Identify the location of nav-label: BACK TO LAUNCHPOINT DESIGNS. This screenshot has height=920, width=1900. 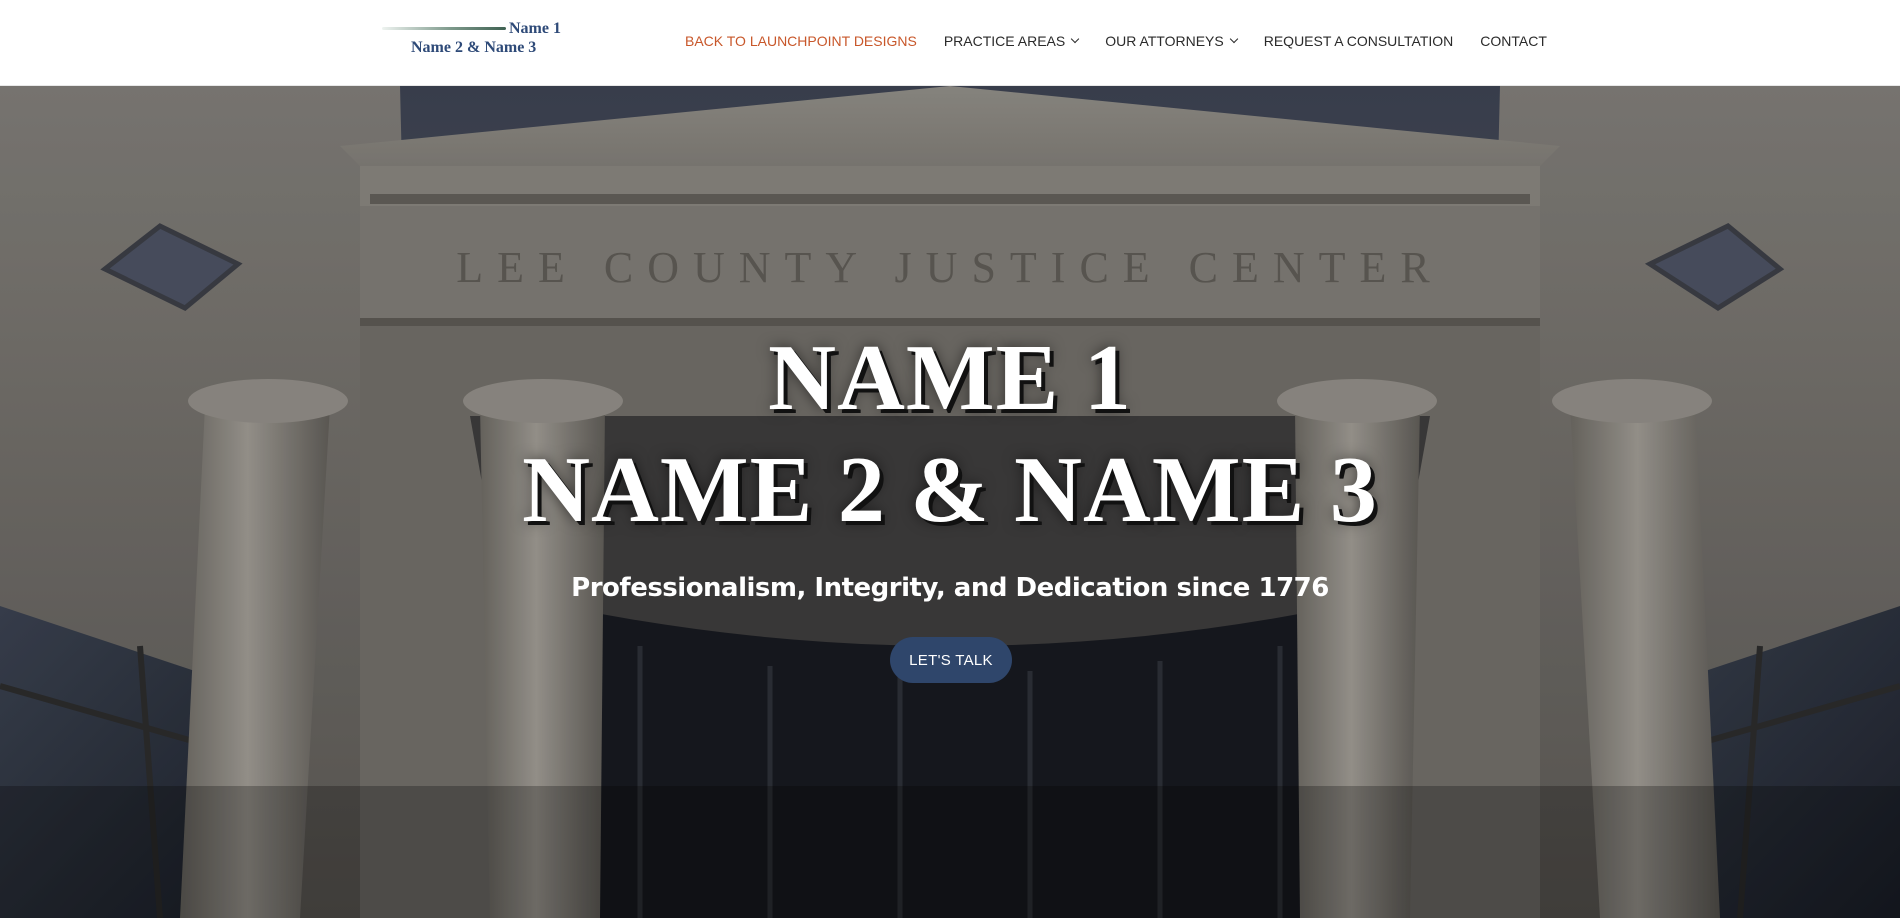
(801, 41).